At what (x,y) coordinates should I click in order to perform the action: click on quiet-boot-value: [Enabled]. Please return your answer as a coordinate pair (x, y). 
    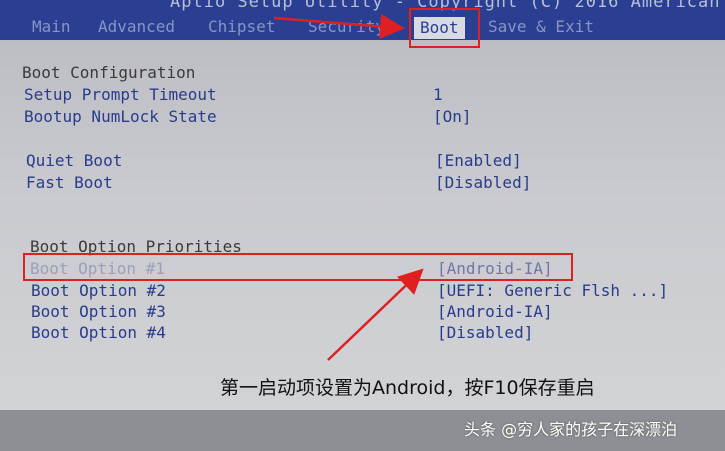
    Looking at the image, I should click on (478, 160).